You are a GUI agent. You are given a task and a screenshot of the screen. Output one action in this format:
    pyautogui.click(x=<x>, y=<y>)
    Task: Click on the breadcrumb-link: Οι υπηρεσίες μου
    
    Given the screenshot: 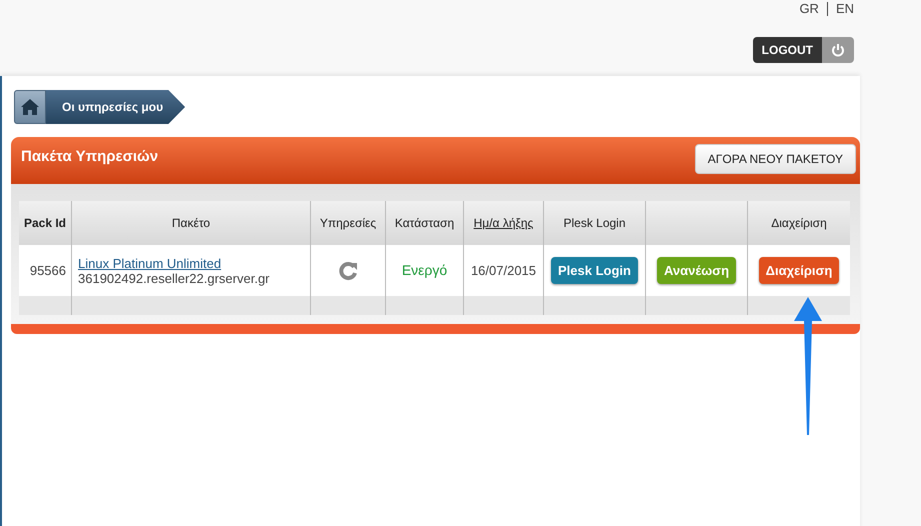 What is the action you would take?
    pyautogui.click(x=116, y=107)
    